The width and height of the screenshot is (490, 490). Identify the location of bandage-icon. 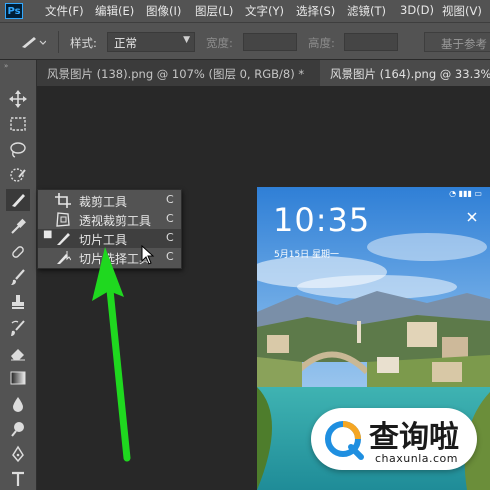
(18, 252).